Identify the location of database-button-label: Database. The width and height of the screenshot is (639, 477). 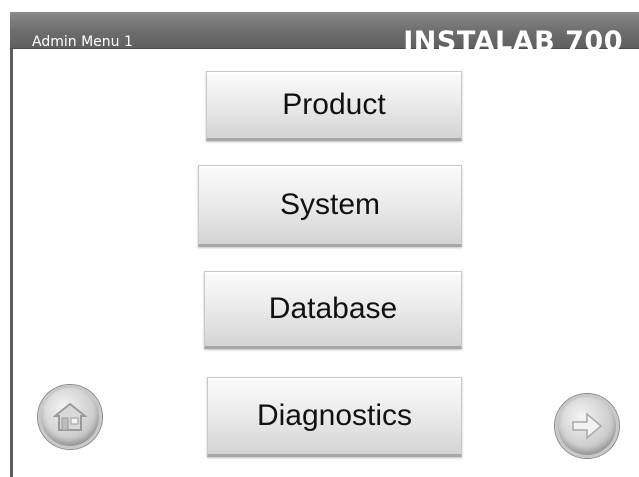
(333, 308).